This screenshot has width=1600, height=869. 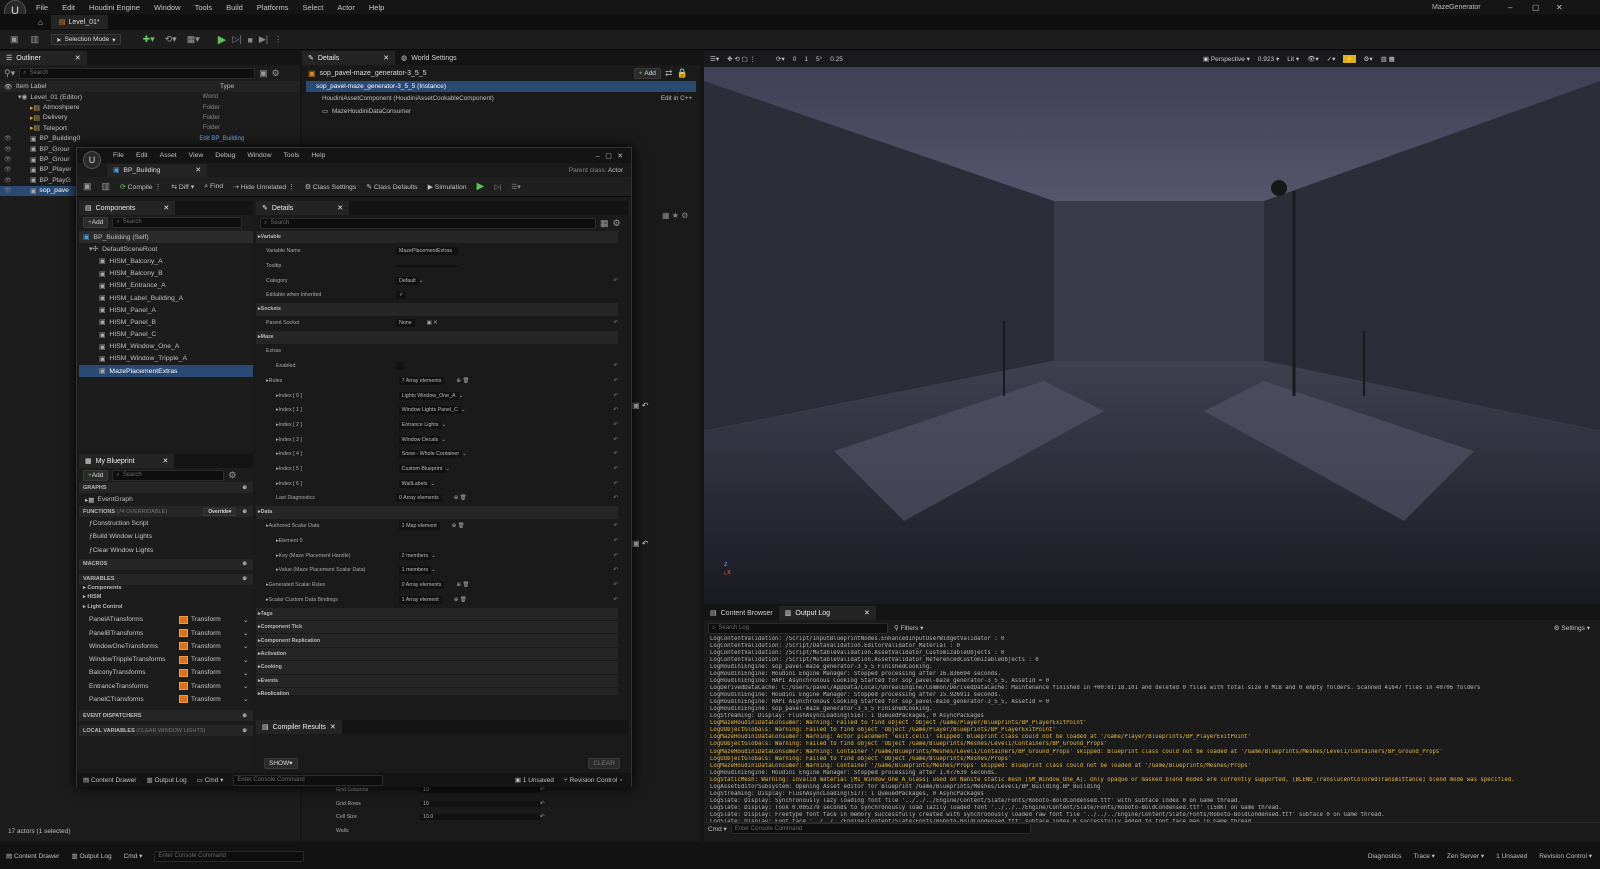 What do you see at coordinates (166, 672) in the screenshot?
I see `variable-item: BalconyTransforms Transform ⌄` at bounding box center [166, 672].